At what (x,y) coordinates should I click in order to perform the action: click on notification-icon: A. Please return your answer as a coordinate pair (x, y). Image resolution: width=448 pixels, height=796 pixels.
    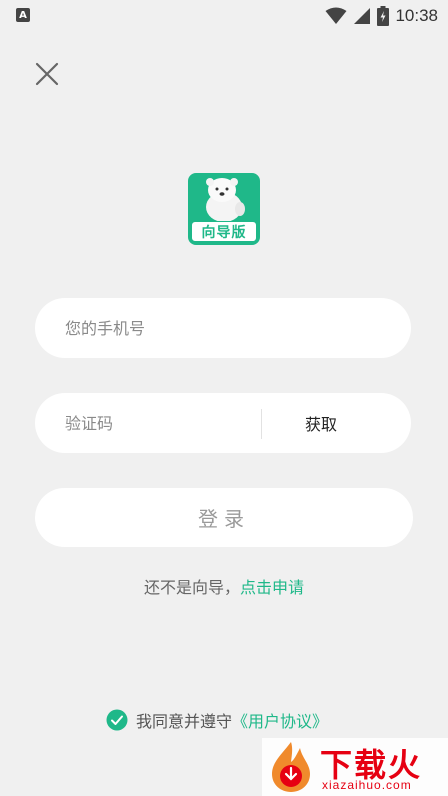
    Looking at the image, I should click on (23, 15).